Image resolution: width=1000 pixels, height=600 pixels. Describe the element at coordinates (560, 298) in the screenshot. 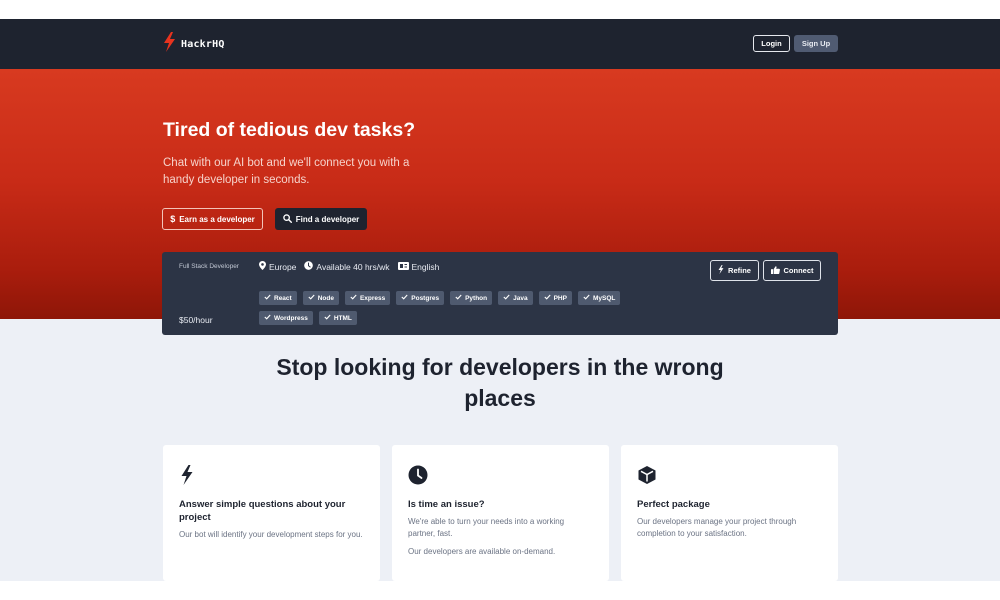

I see `skill-name: PHP` at that location.